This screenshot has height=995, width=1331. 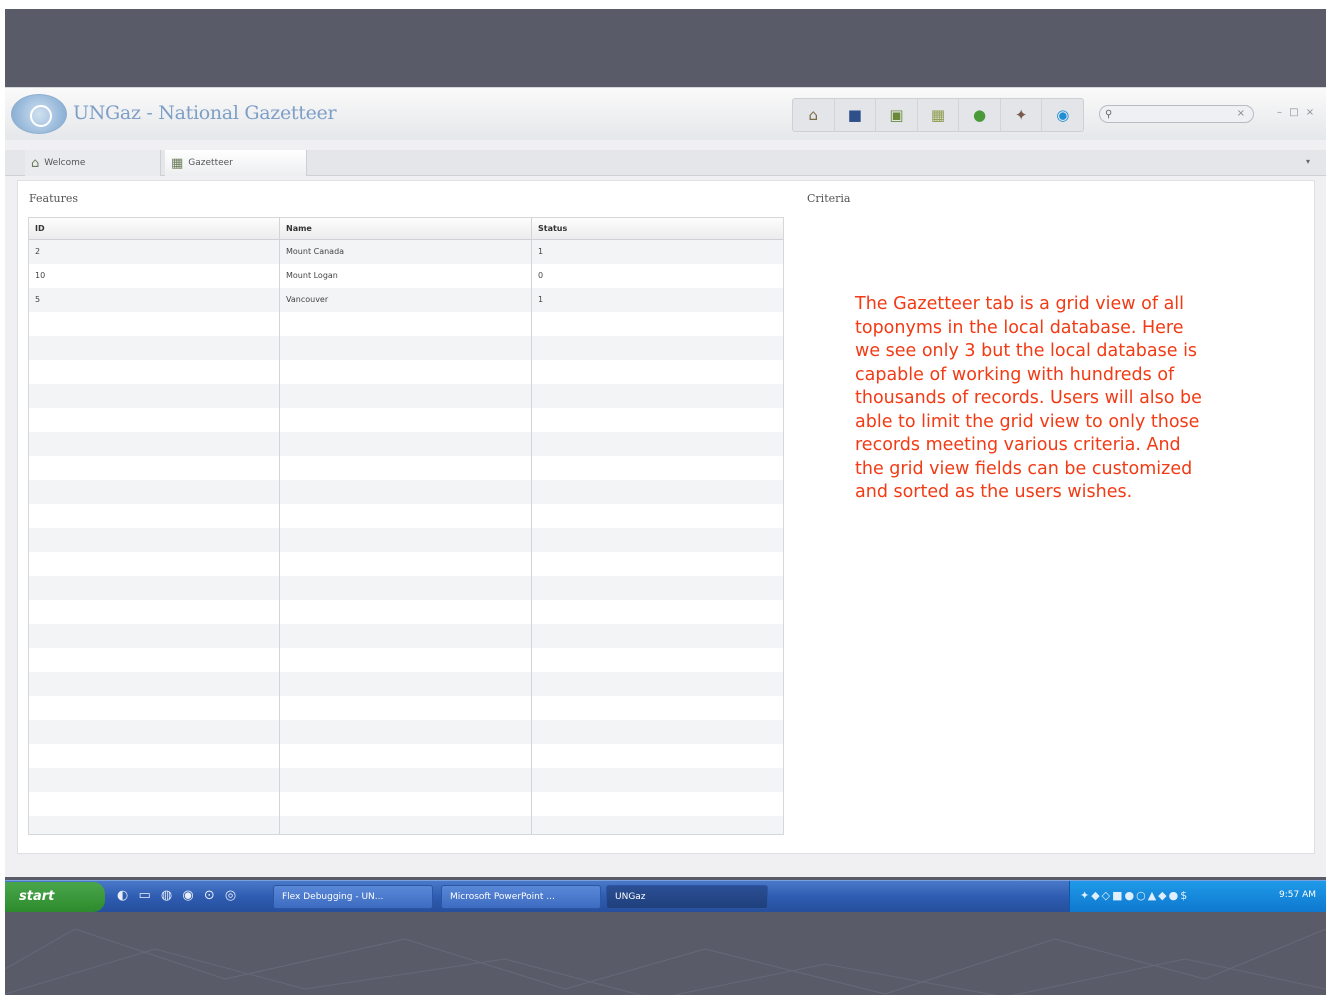 I want to click on cell-status: 0, so click(x=541, y=275).